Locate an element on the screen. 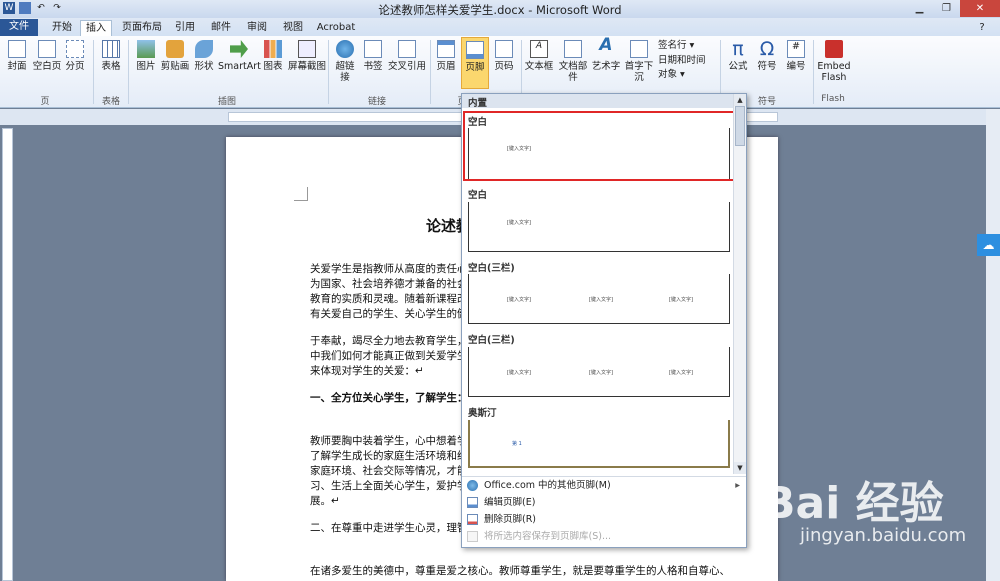 This screenshot has height=581, width=1000. paragraph-line: 关爱学生是指教师从高度的责任心和 is located at coordinates (394, 269).